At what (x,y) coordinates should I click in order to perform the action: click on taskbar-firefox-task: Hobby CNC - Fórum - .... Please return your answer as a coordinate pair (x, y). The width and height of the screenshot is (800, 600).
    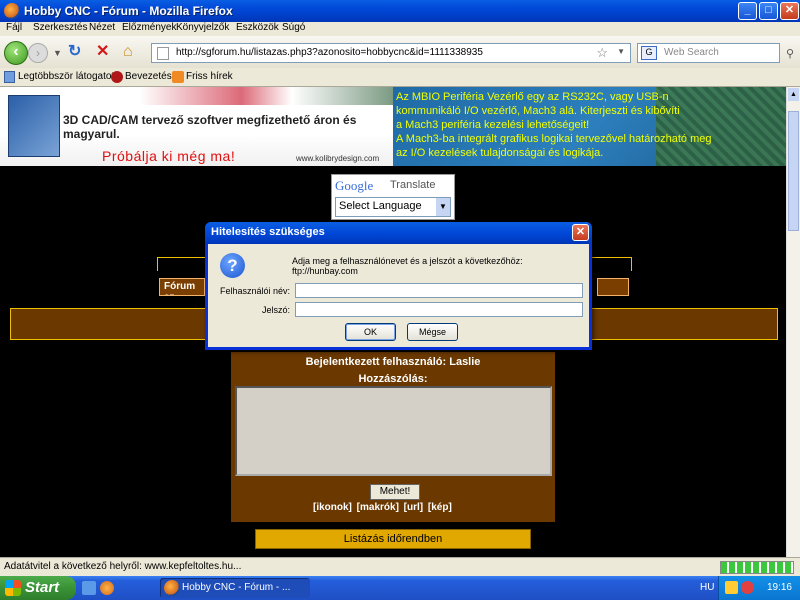
    Looking at the image, I should click on (235, 588).